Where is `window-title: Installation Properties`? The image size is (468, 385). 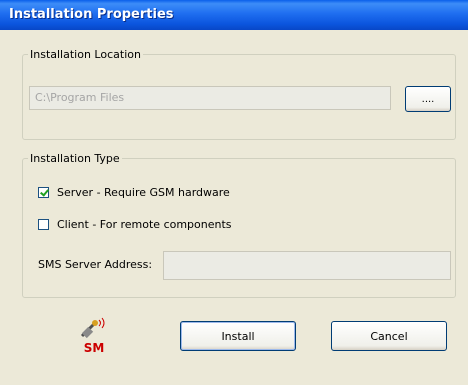
window-title: Installation Properties is located at coordinates (91, 14).